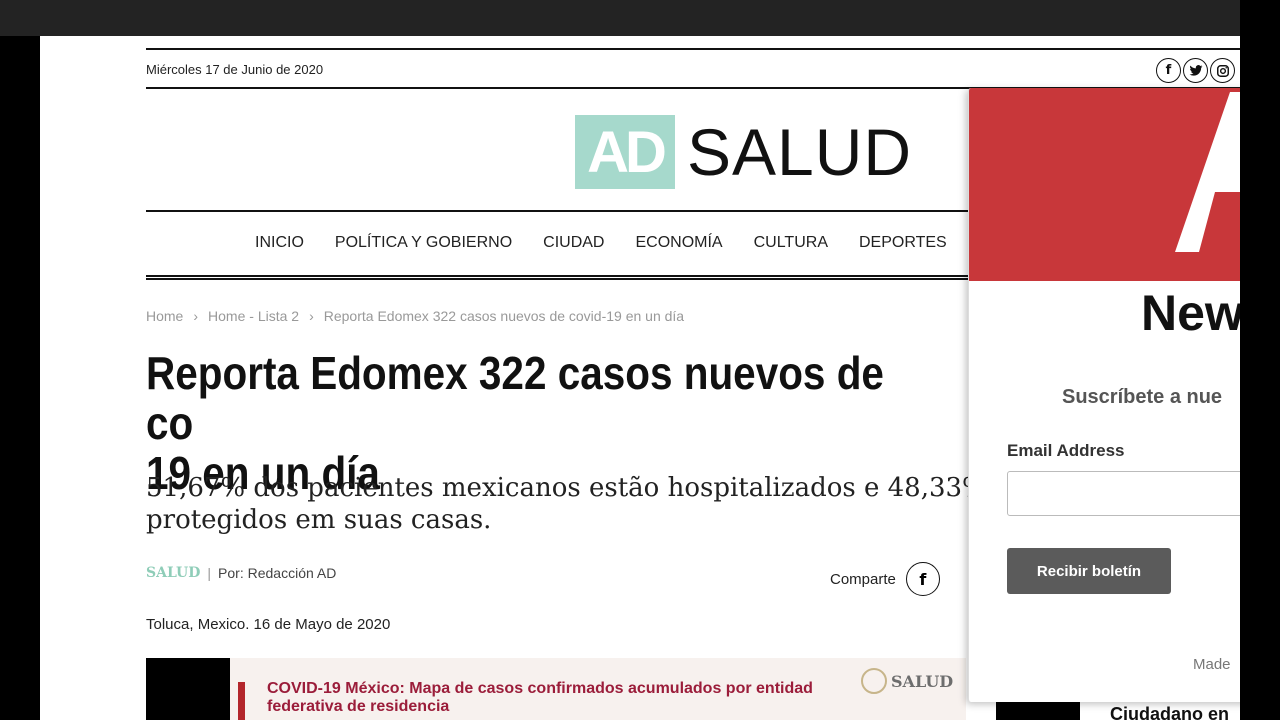 This screenshot has width=1280, height=720. Describe the element at coordinates (1142, 397) in the screenshot. I see `popup-description: Suscríbete a nue` at that location.